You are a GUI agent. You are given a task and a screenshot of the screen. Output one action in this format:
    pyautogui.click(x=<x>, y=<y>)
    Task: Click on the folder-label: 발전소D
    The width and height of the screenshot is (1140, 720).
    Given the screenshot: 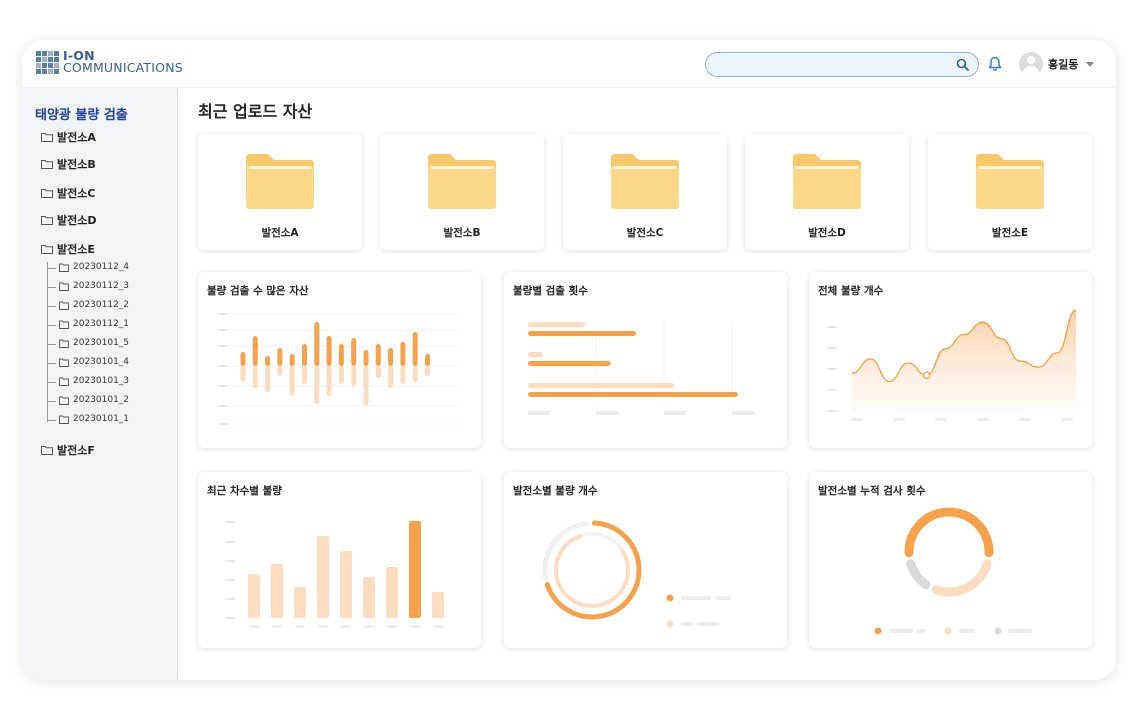 What is the action you would take?
    pyautogui.click(x=827, y=233)
    